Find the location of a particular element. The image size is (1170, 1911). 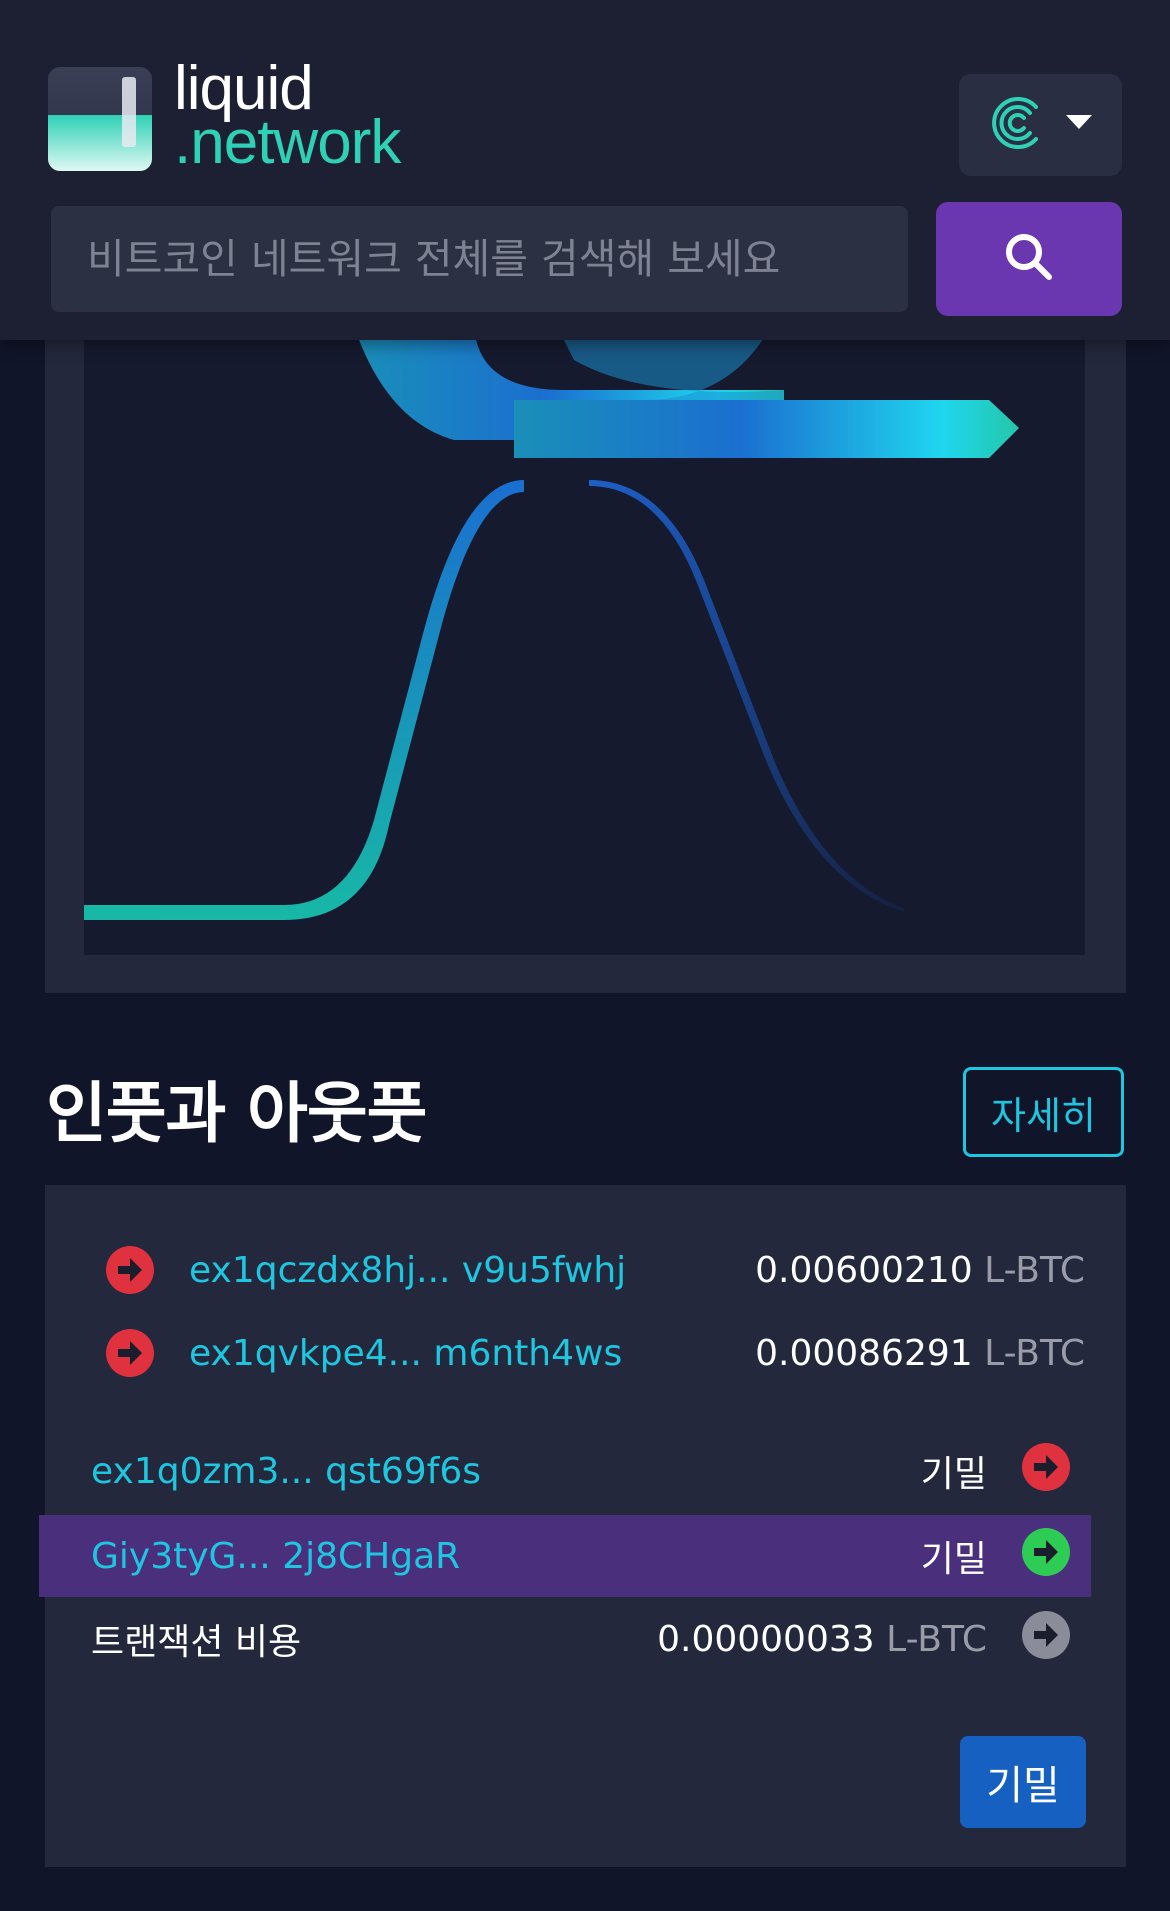

output-row: ex1q0zm3... qst69f6s 기밀 is located at coordinates (565, 1471).